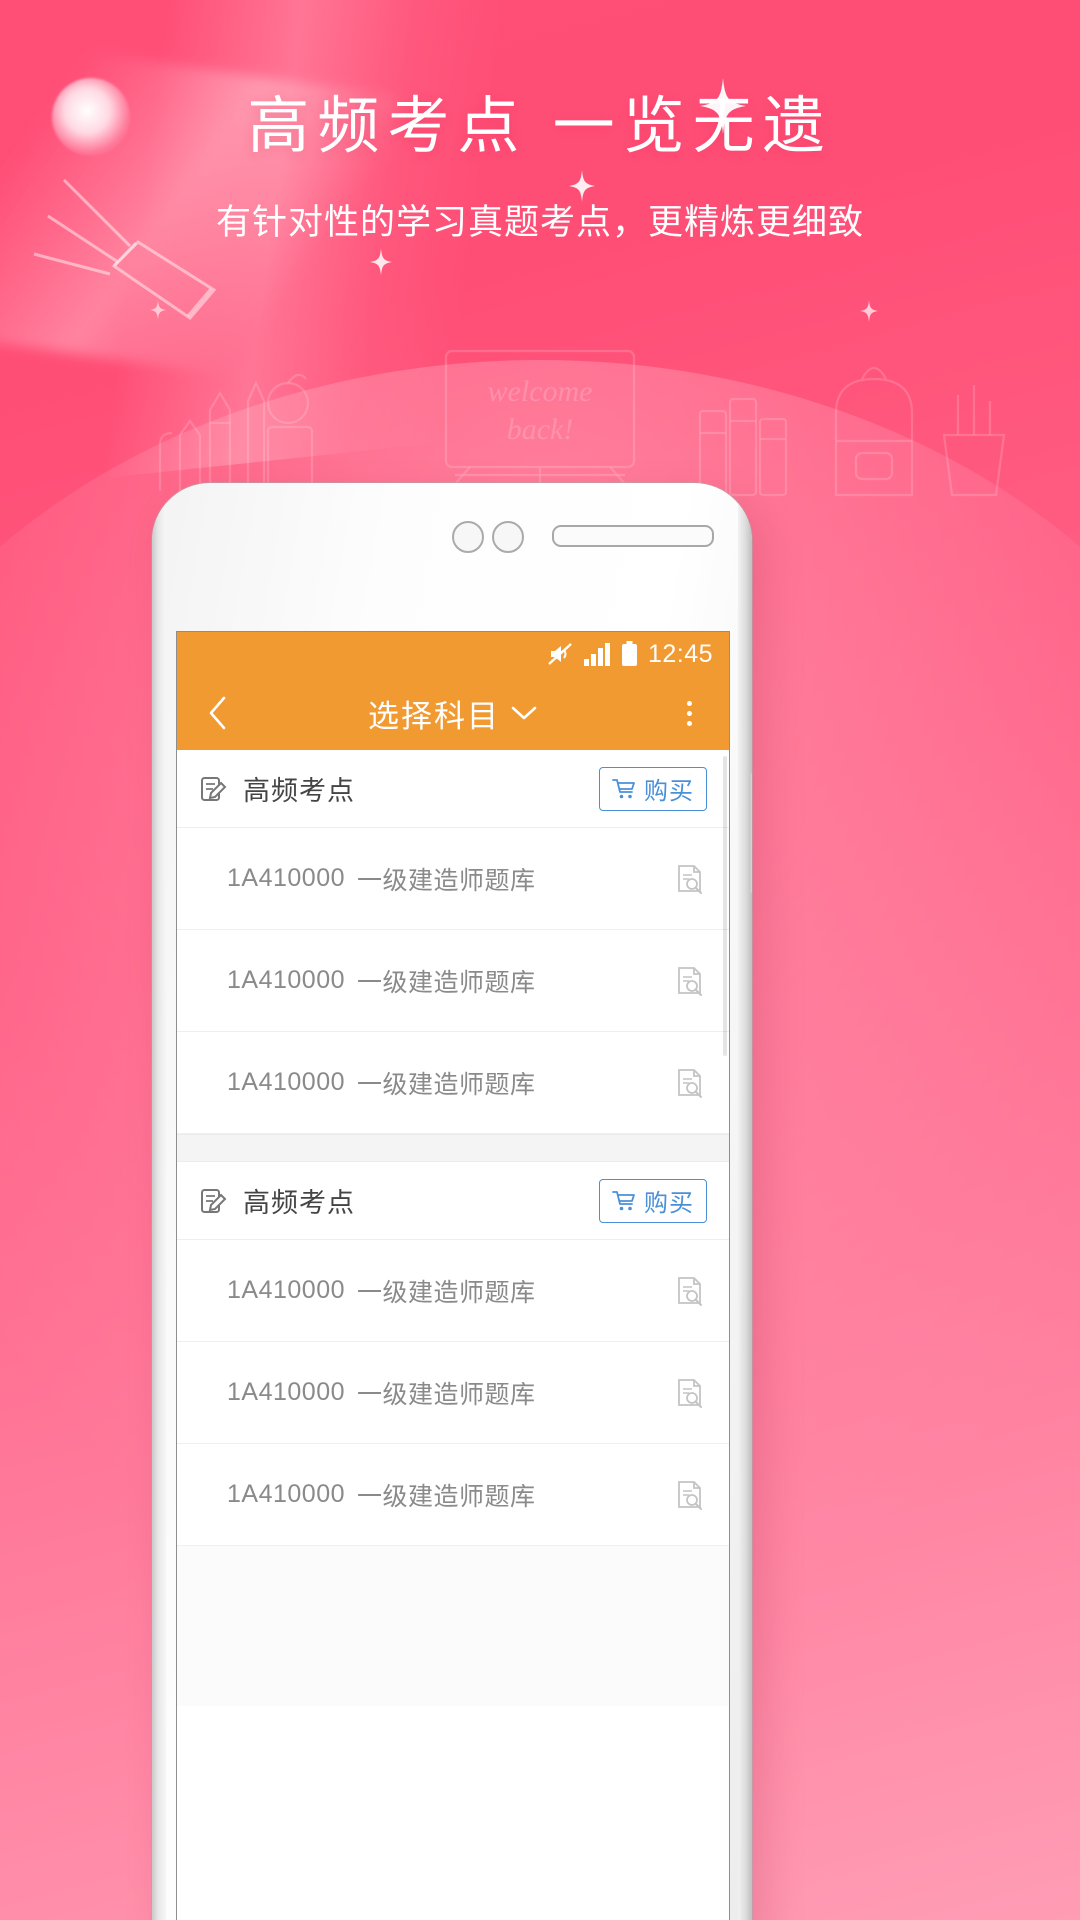  I want to click on phone-top-bezel, so click(452, 557).